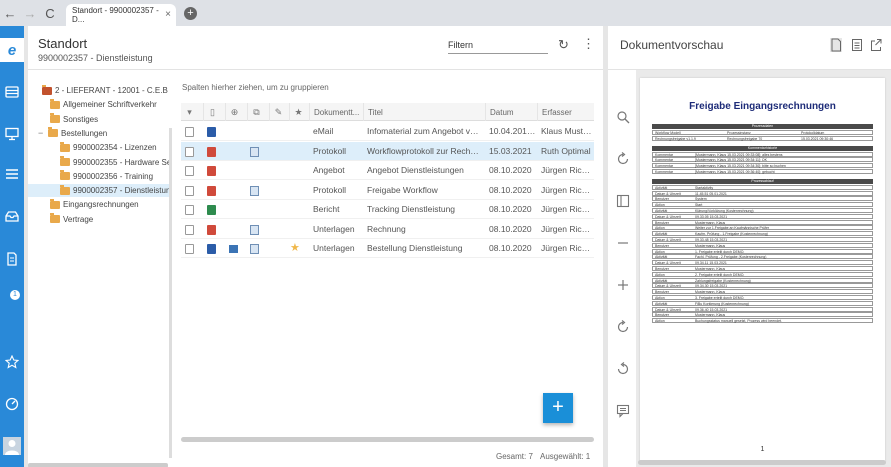 The image size is (891, 467). I want to click on rotate-icon, so click(623, 159).